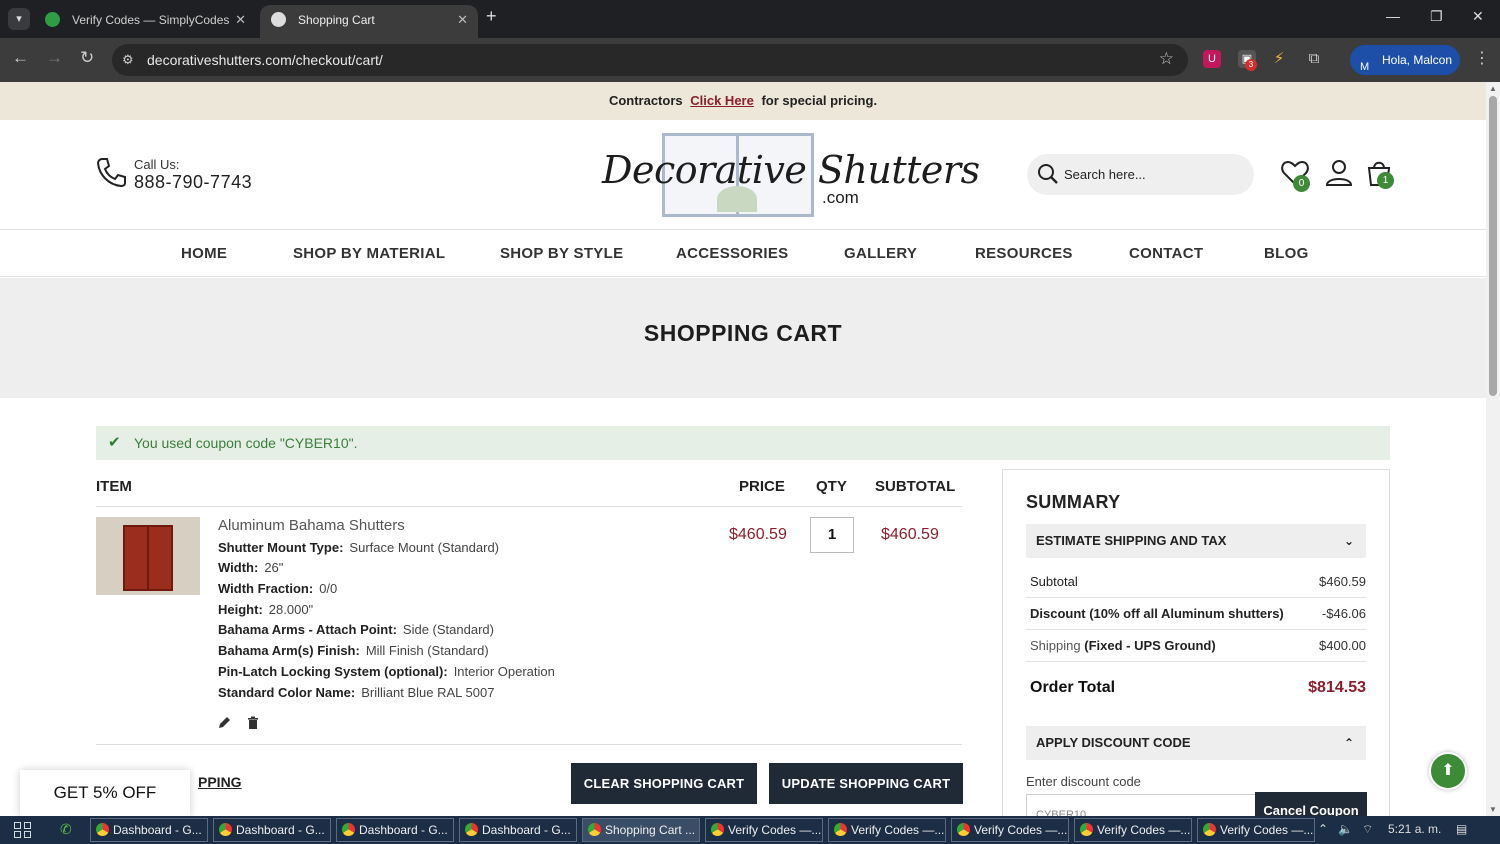 The image size is (1500, 844). What do you see at coordinates (1461, 829) in the screenshot?
I see `notifications-icon: ▤` at bounding box center [1461, 829].